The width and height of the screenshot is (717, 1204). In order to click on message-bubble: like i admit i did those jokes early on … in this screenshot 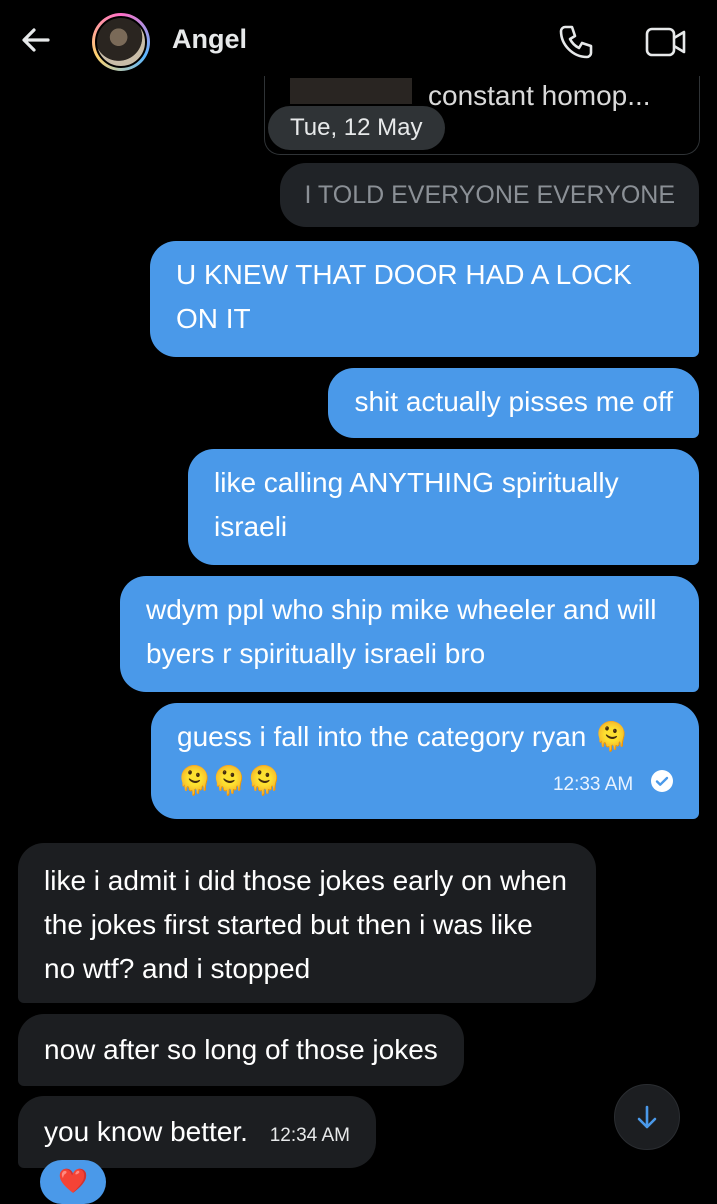, I will do `click(307, 923)`.